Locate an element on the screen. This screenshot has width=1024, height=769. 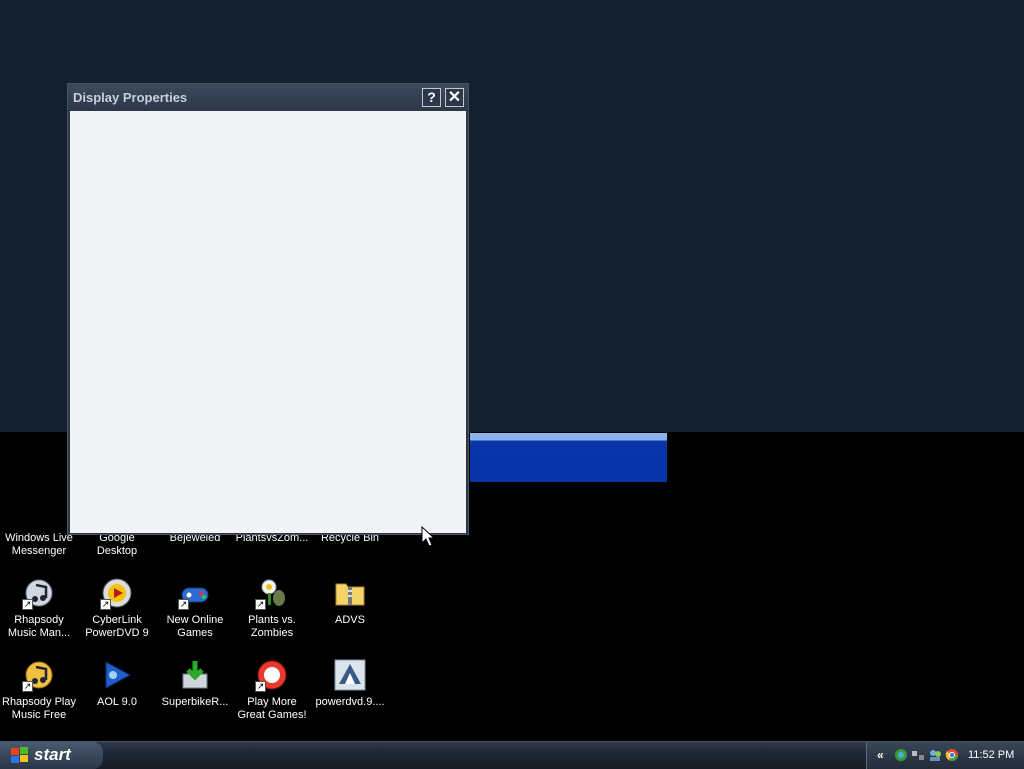
gamepad-icon: ↗ is located at coordinates (195, 593).